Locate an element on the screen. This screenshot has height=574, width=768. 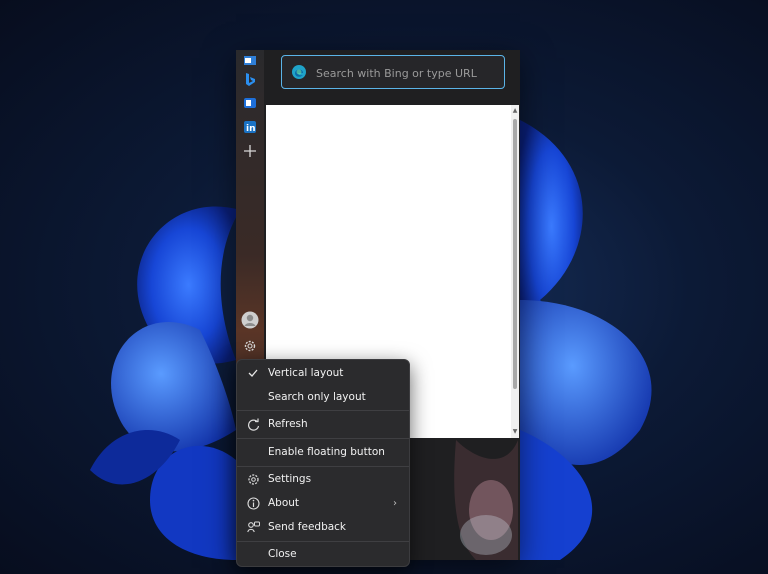
feedback-icon is located at coordinates (253, 527).